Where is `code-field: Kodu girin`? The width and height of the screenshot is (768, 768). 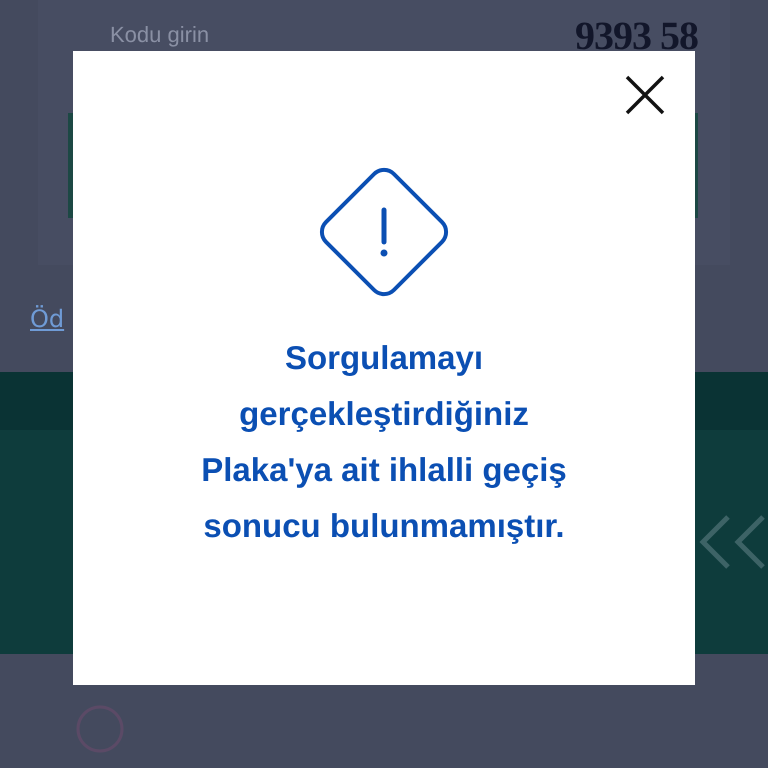
code-field: Kodu girin is located at coordinates (210, 35).